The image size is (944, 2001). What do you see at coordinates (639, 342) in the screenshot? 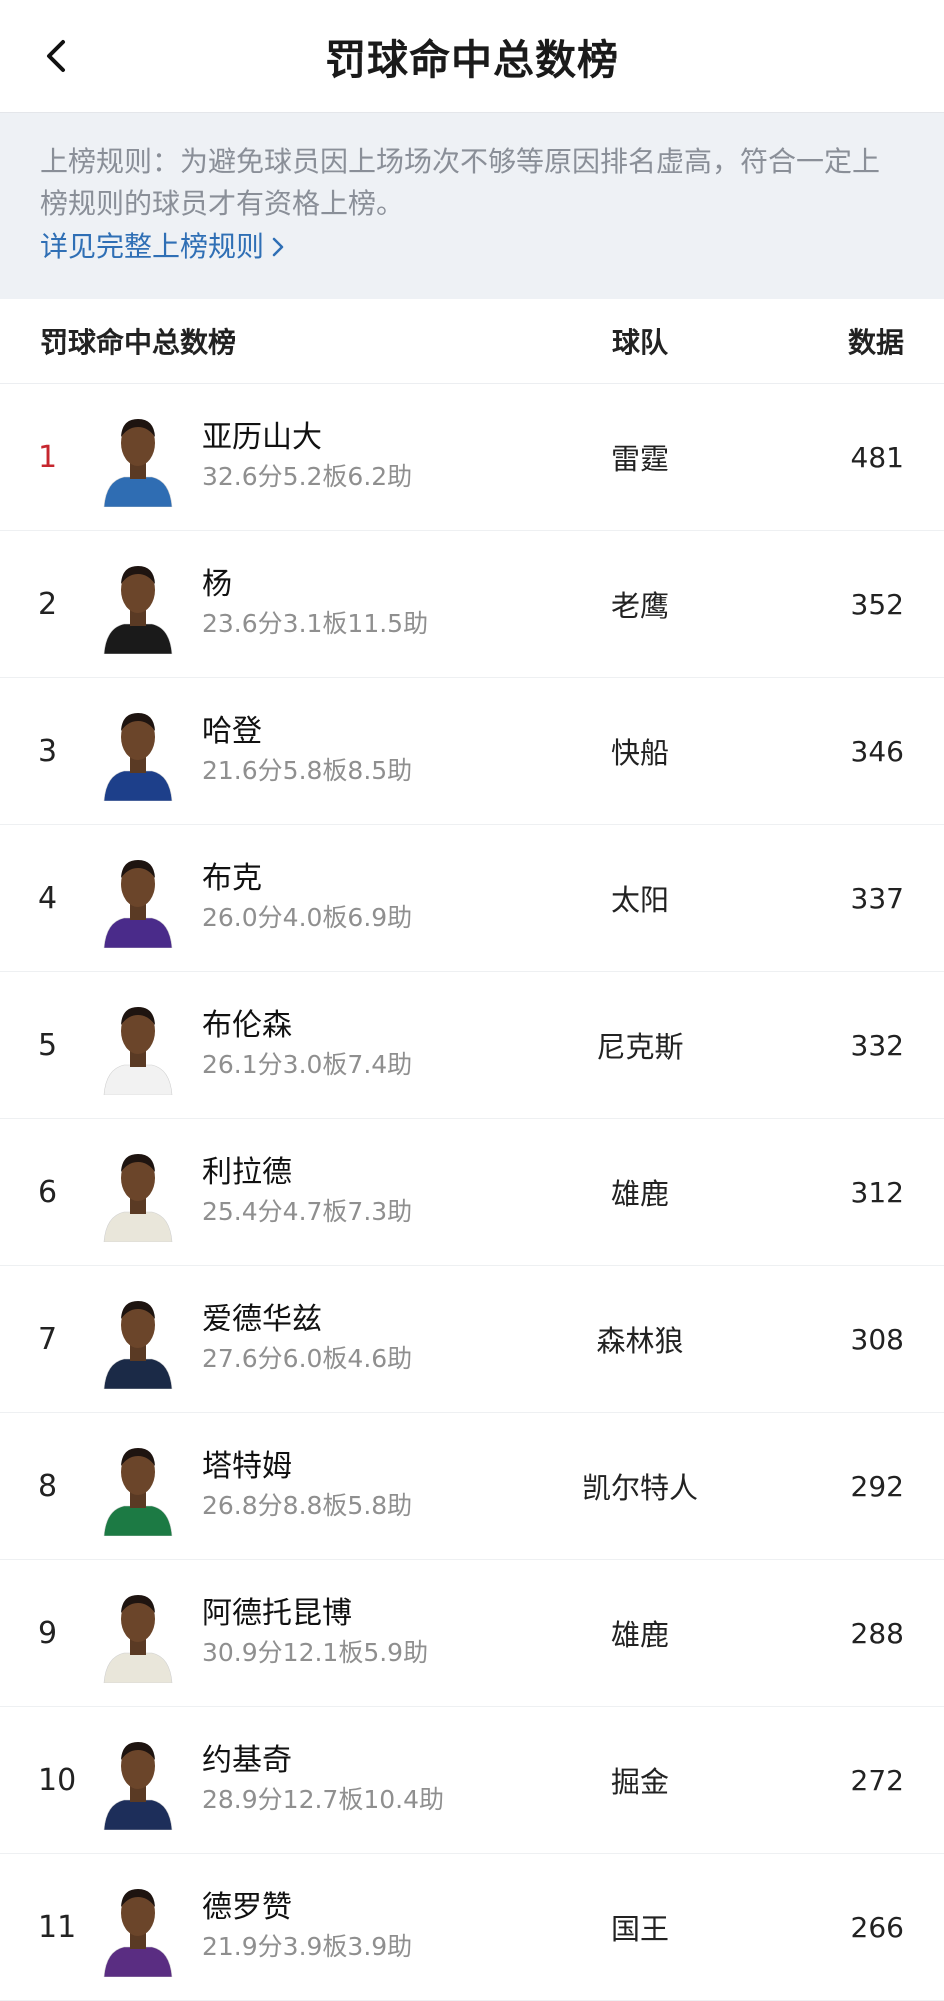
I see `column-header-team: 球队` at bounding box center [639, 342].